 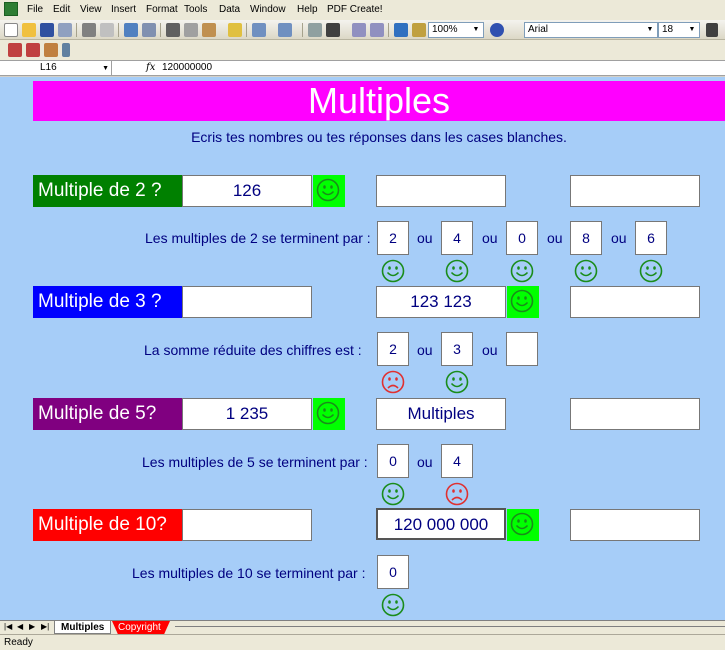 What do you see at coordinates (150, 67) in the screenshot?
I see `function-icon: fx` at bounding box center [150, 67].